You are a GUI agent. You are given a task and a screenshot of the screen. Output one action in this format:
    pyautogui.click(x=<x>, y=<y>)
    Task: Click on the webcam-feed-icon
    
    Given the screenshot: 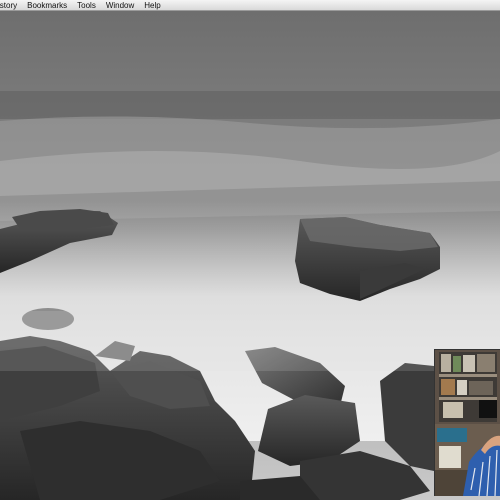 What is the action you would take?
    pyautogui.click(x=467, y=423)
    